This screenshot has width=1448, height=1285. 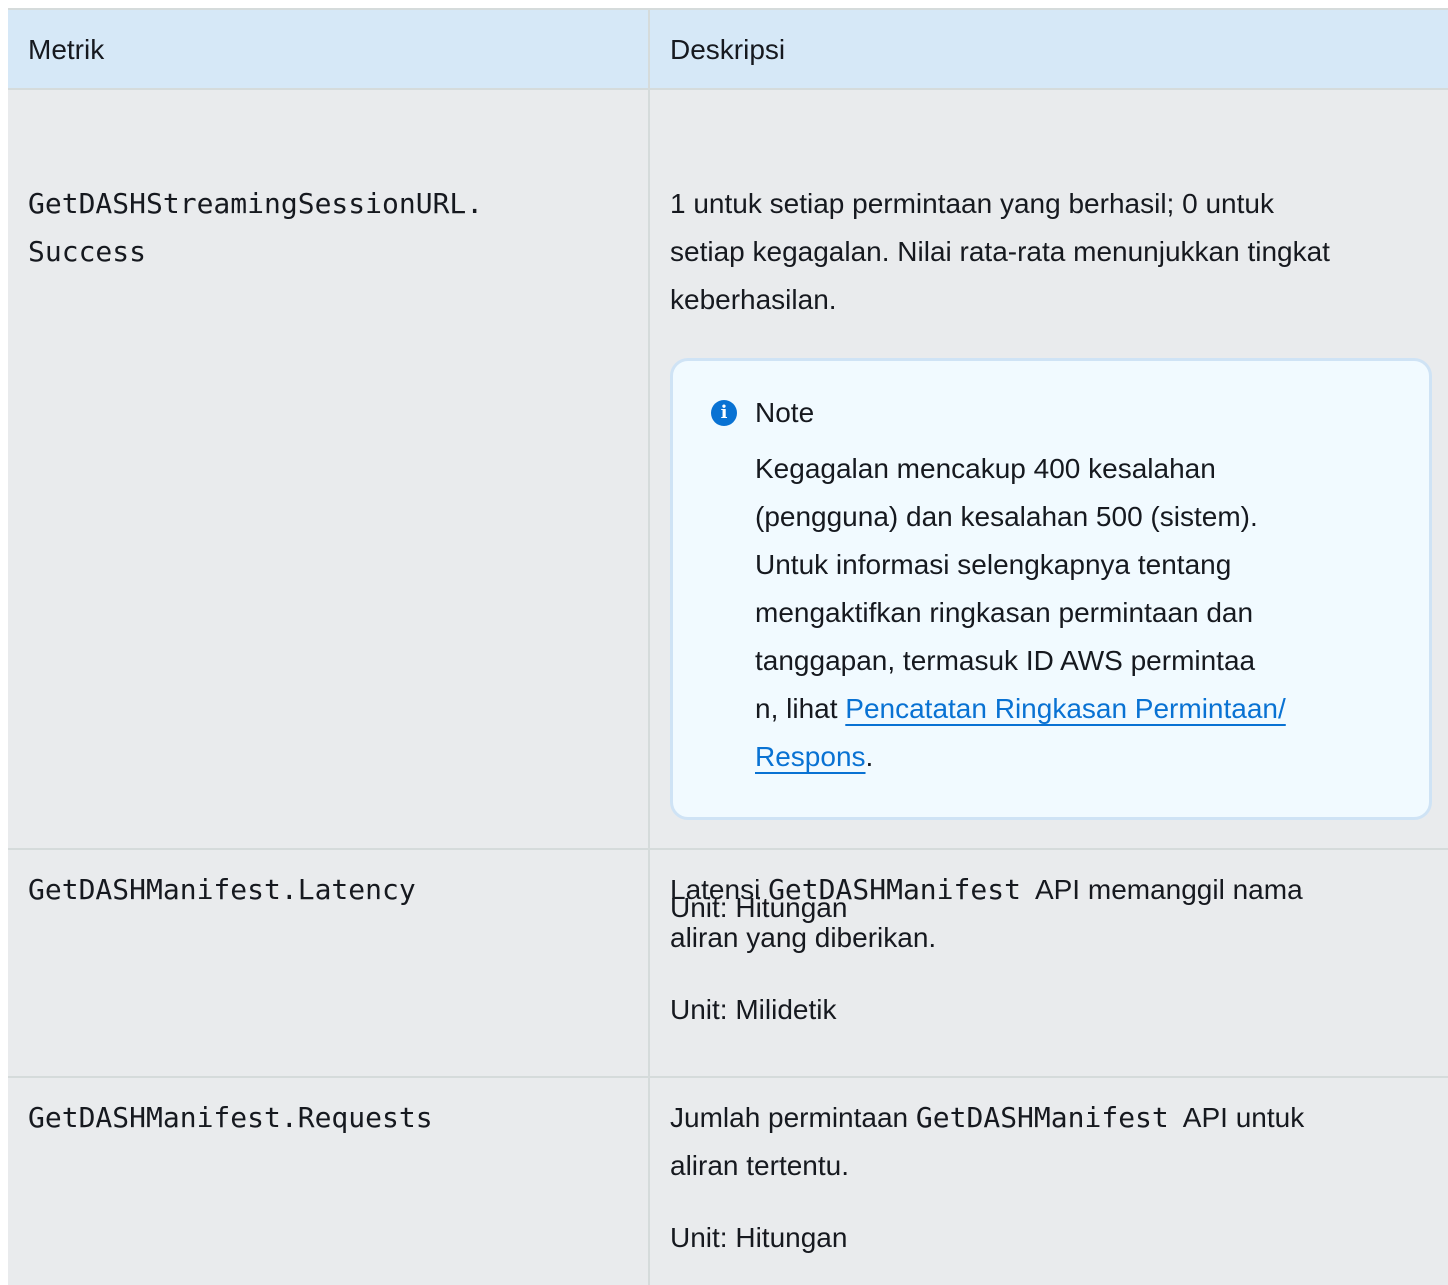 What do you see at coordinates (985, 468) in the screenshot?
I see `note-line: Kegagalan mencakup 400 kesalahan` at bounding box center [985, 468].